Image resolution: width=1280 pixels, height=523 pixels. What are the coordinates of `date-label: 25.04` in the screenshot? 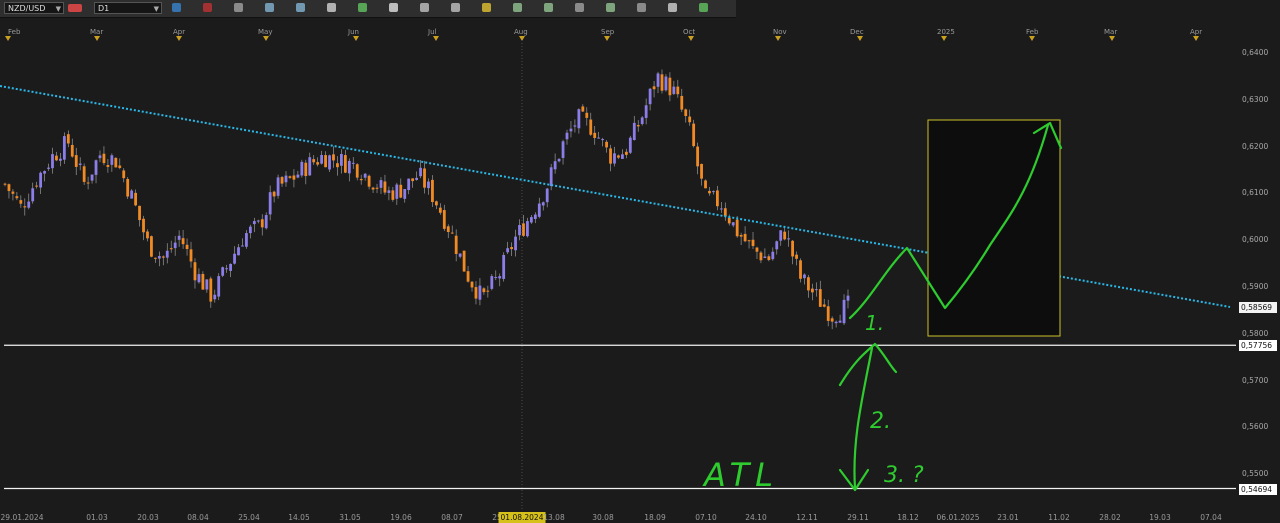 It's located at (249, 517).